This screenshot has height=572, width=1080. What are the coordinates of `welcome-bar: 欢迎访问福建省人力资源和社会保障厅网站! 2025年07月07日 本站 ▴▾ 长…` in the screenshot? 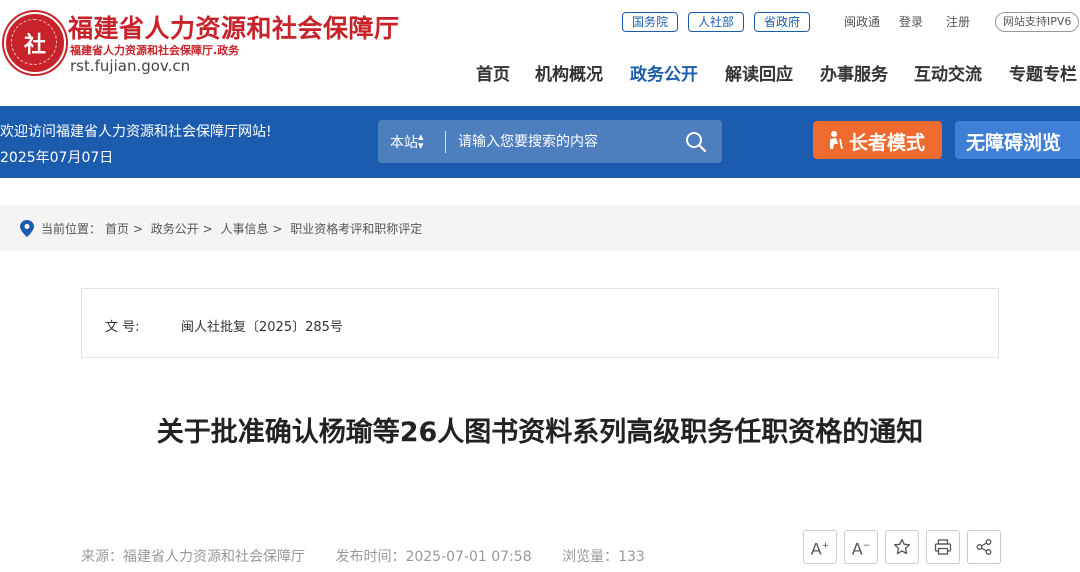 It's located at (540, 142).